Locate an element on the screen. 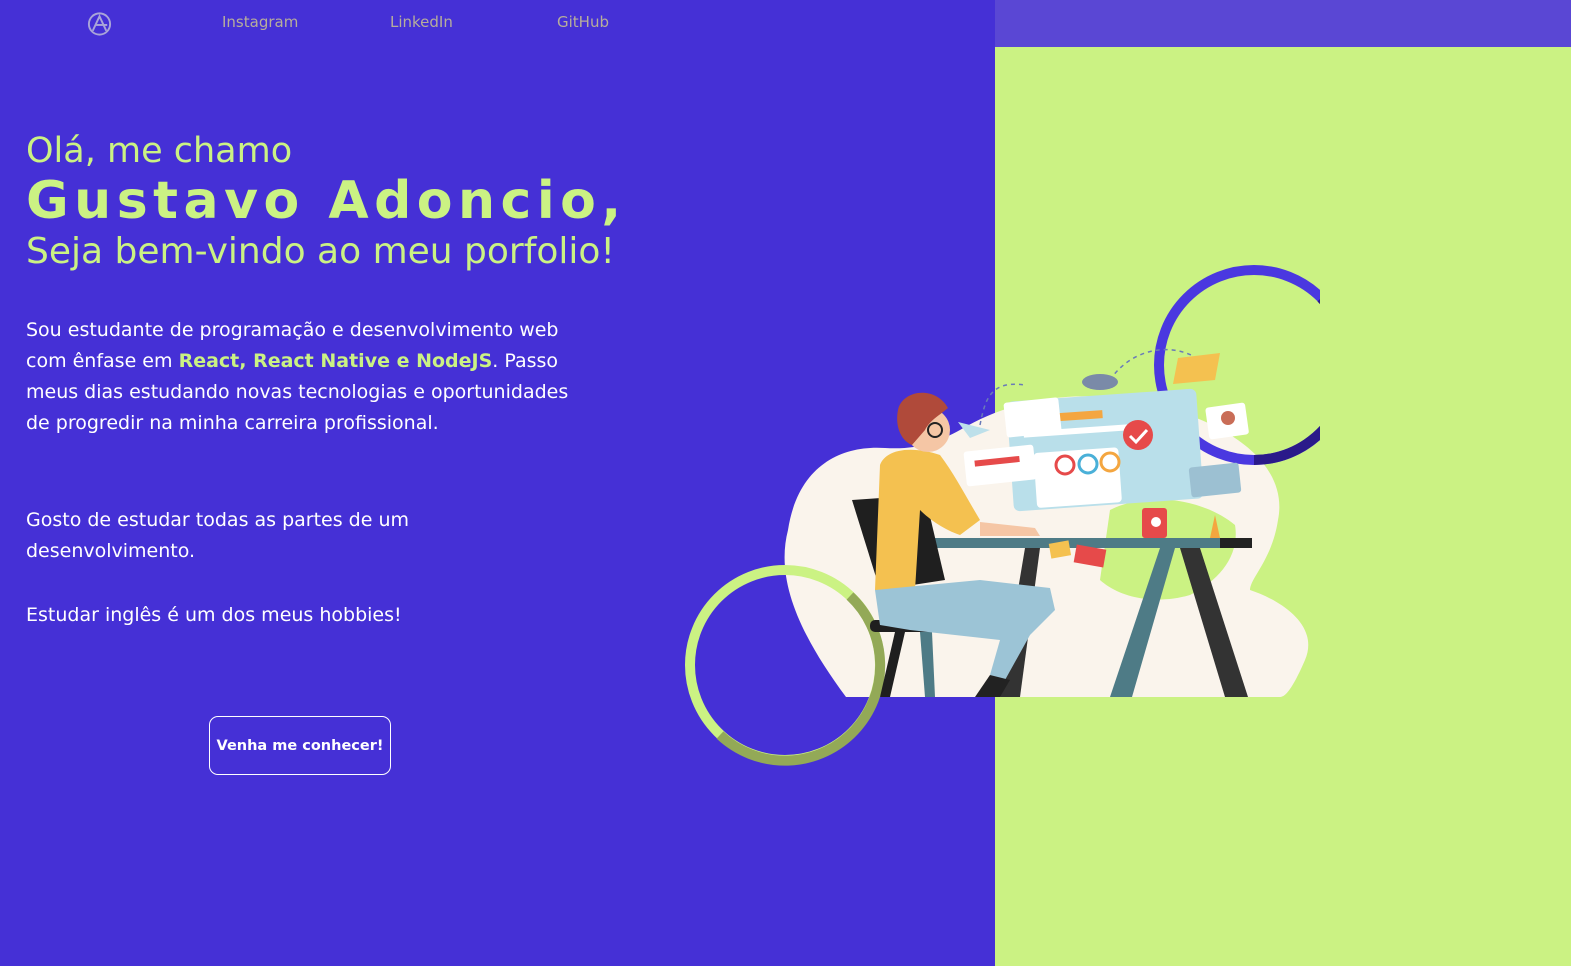 Image resolution: width=1571 pixels, height=966 pixels. know-me-button: Venha me conhecer! is located at coordinates (300, 745).